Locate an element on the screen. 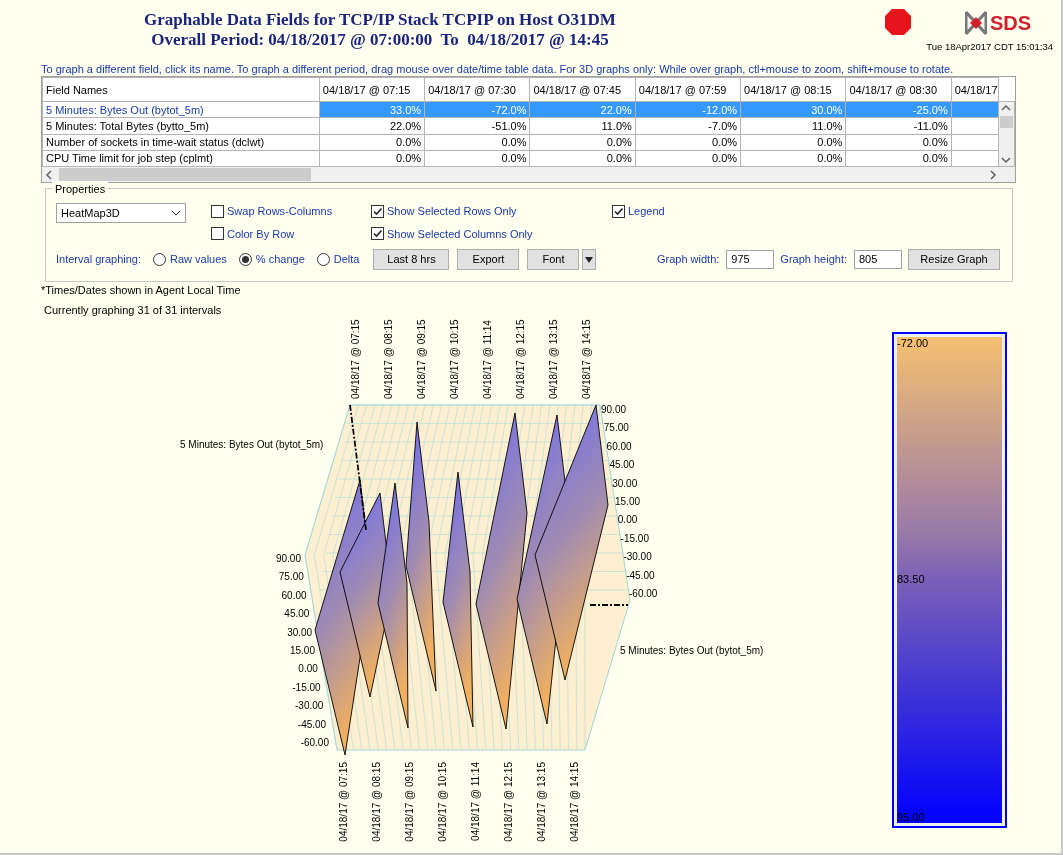  legend-label: 95.00 is located at coordinates (911, 817).